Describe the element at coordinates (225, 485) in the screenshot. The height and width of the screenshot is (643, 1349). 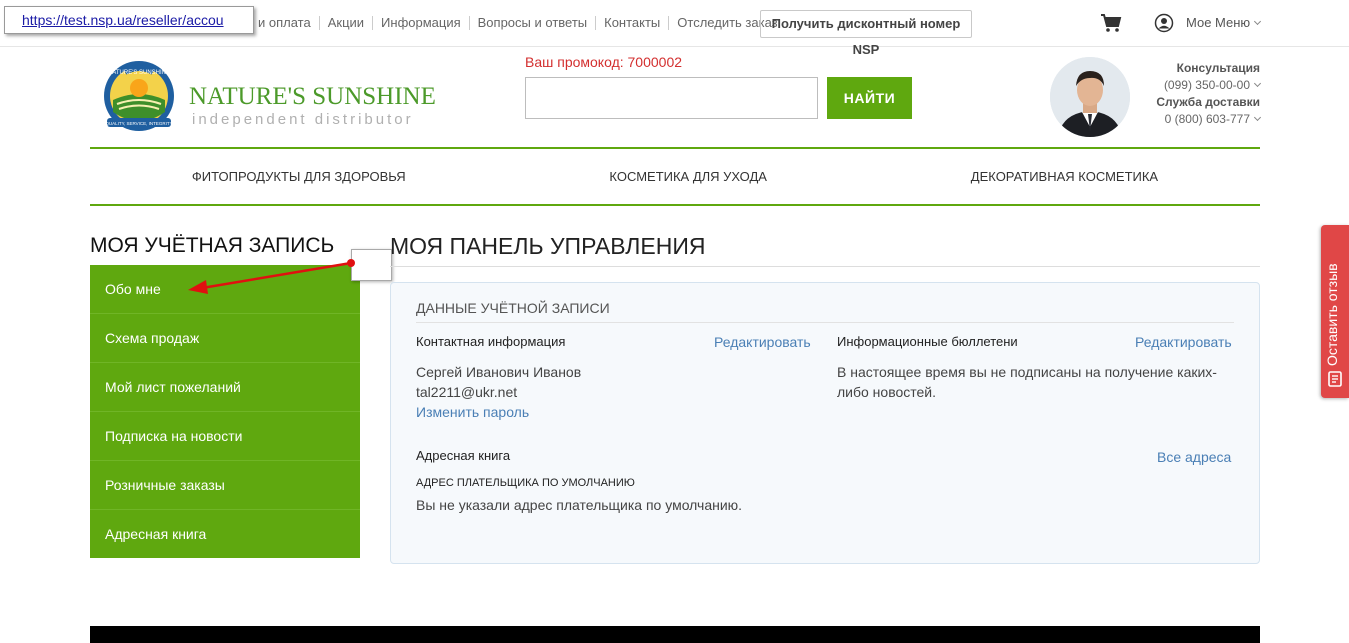
I see `sidebar-item-retail-orders: Розничные заказы` at that location.